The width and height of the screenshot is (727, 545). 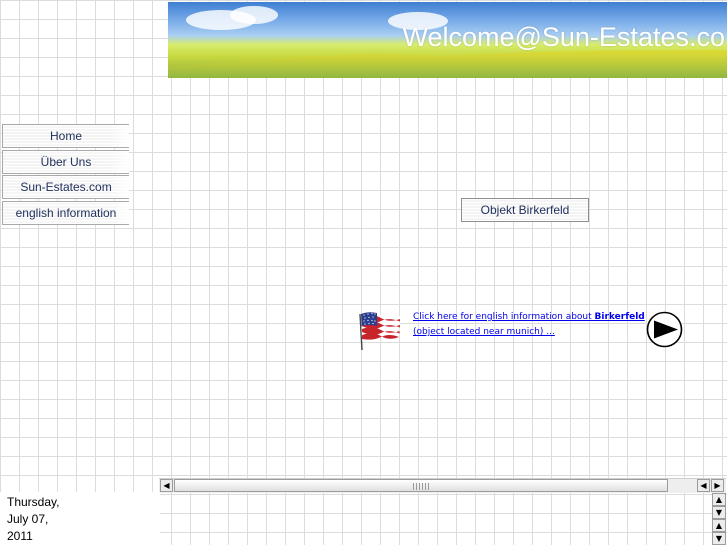 What do you see at coordinates (703, 485) in the screenshot?
I see `scroll-left-button-2: ◀` at bounding box center [703, 485].